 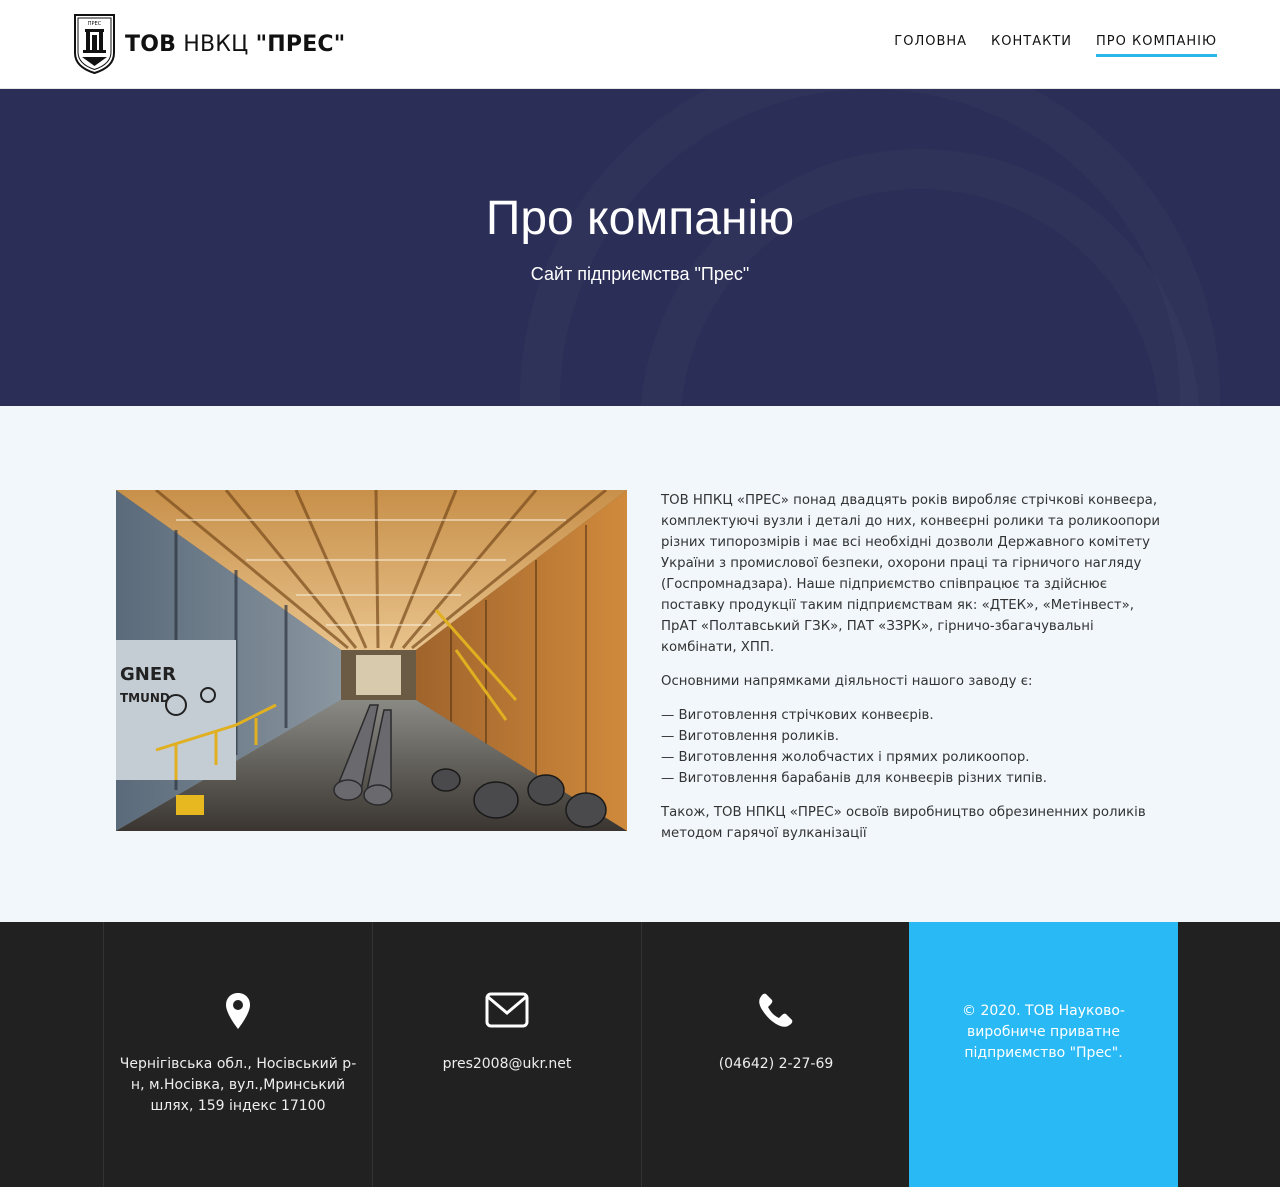 What do you see at coordinates (640, 218) in the screenshot?
I see `page-title: Про компанію` at bounding box center [640, 218].